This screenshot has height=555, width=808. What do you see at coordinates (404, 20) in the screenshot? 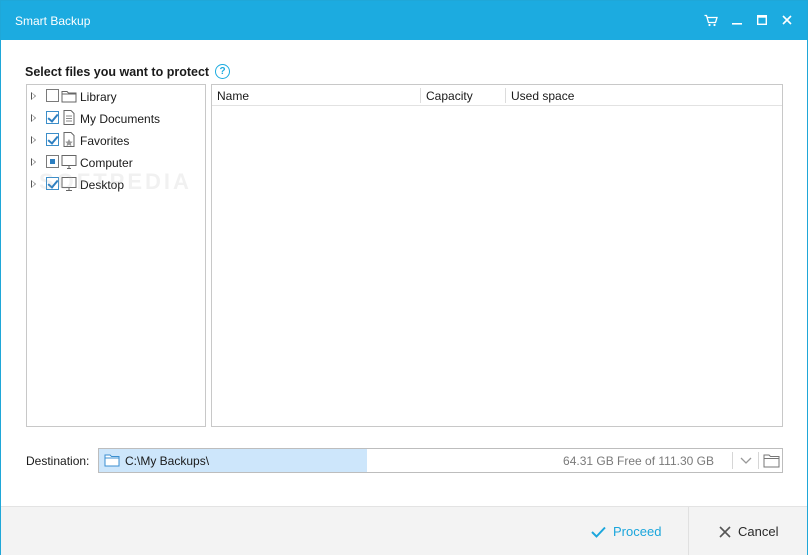
I see `title-bar: Smart Backup` at bounding box center [404, 20].